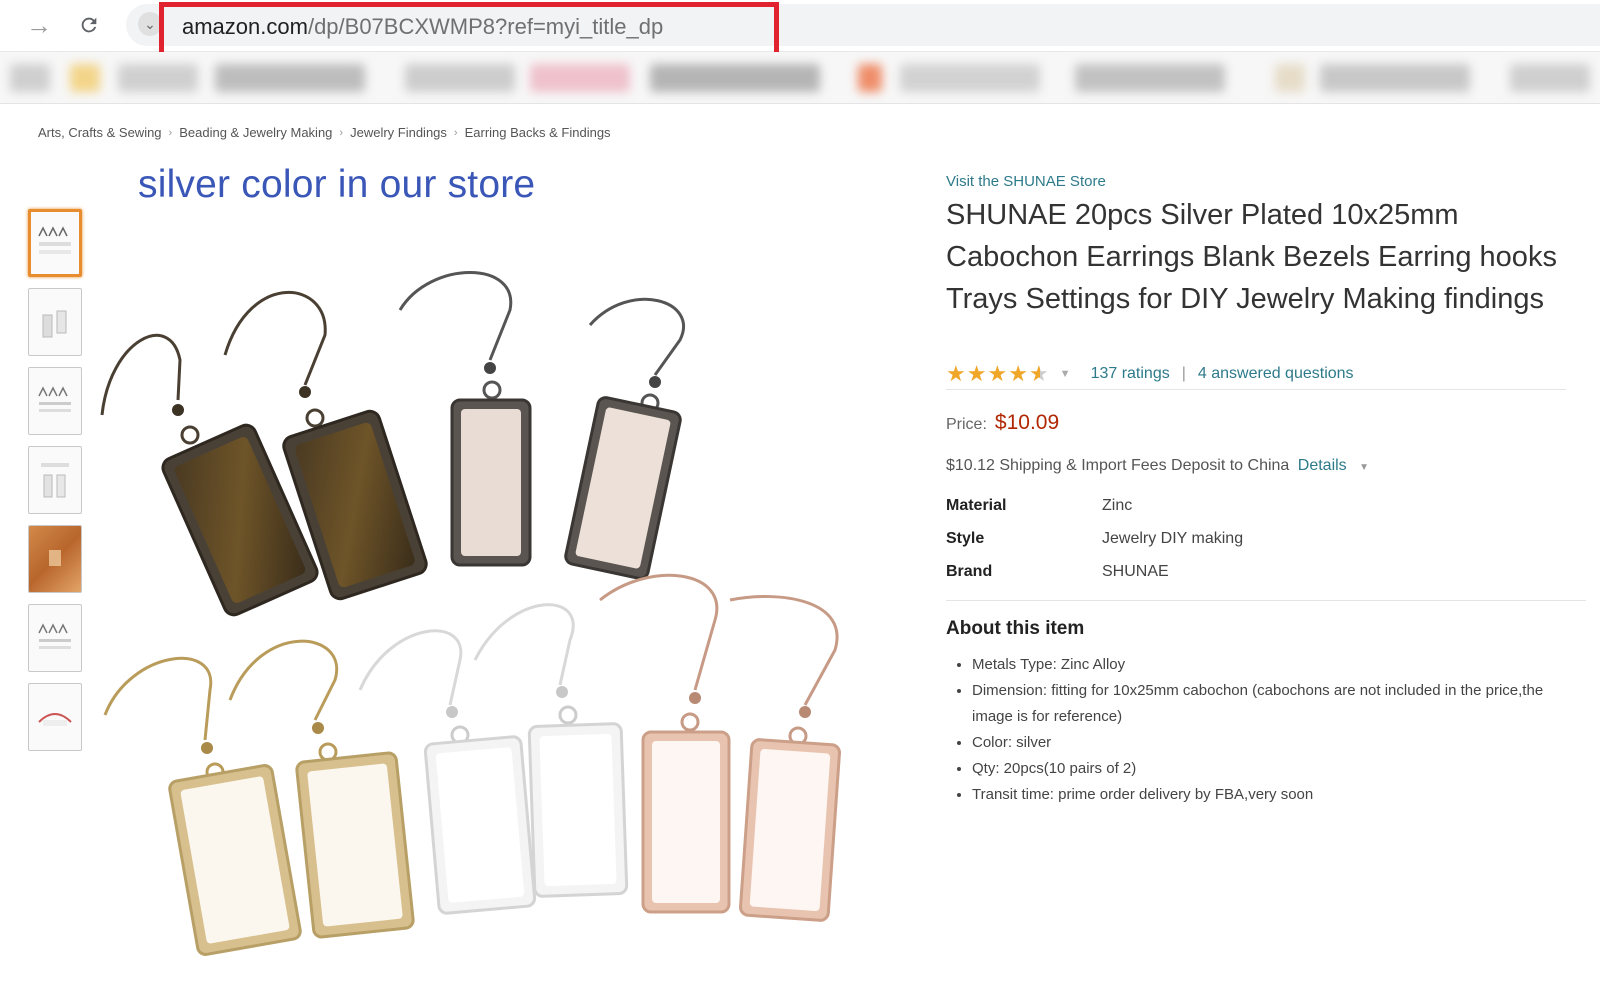  I want to click on spec-row: Style Jewelry DIY making, so click(1266, 538).